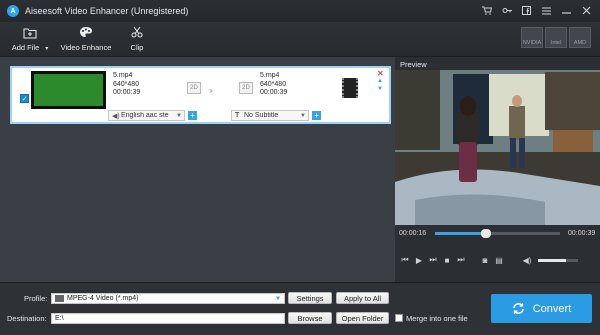 This screenshot has height=335, width=600. Describe the element at coordinates (36, 298) in the screenshot. I see `profile-label: Profile:` at that location.